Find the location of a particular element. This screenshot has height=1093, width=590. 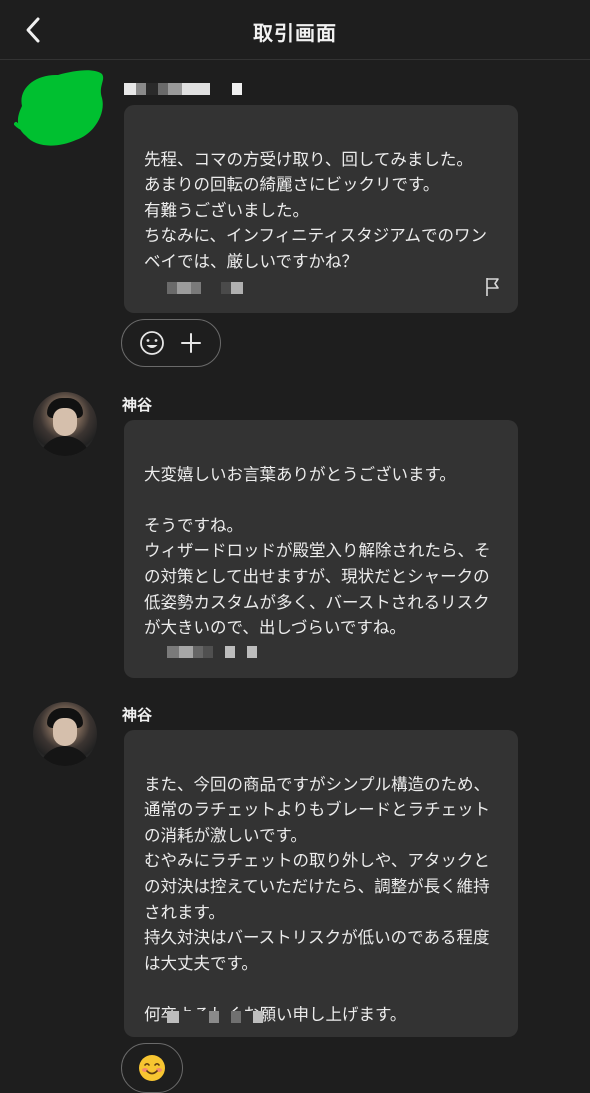

app-header: 取引画面 is located at coordinates (295, 30).